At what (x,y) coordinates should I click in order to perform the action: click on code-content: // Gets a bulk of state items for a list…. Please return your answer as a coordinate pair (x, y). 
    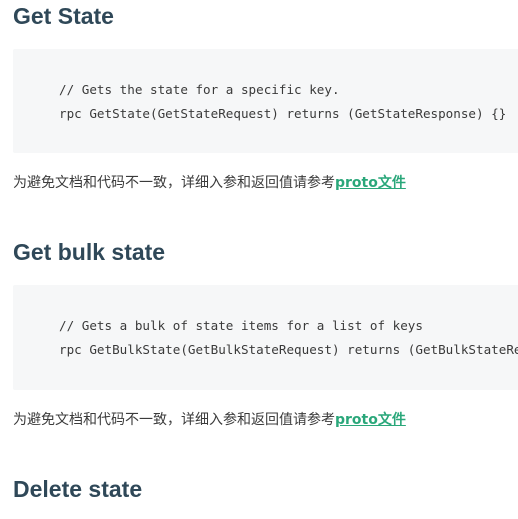
    Looking at the image, I should click on (265, 323).